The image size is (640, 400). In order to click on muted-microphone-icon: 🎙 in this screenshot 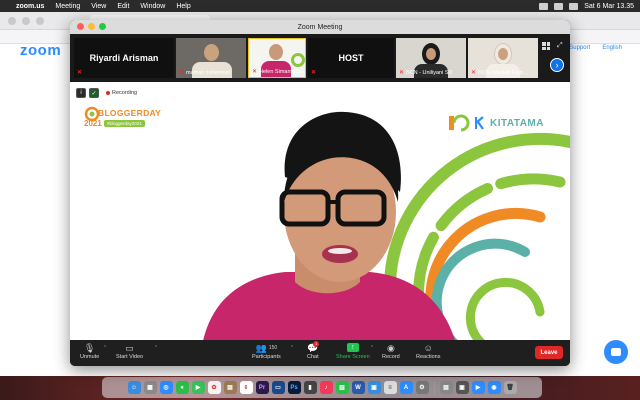, I will do `click(89, 348)`.